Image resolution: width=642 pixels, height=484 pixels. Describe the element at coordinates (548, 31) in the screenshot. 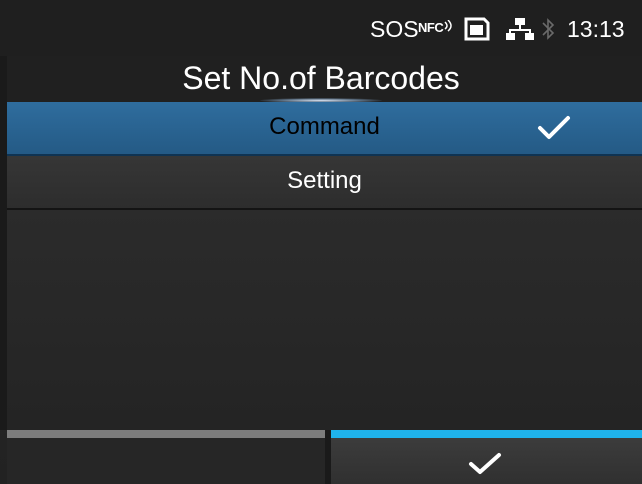

I see `bluetooth-icon` at that location.